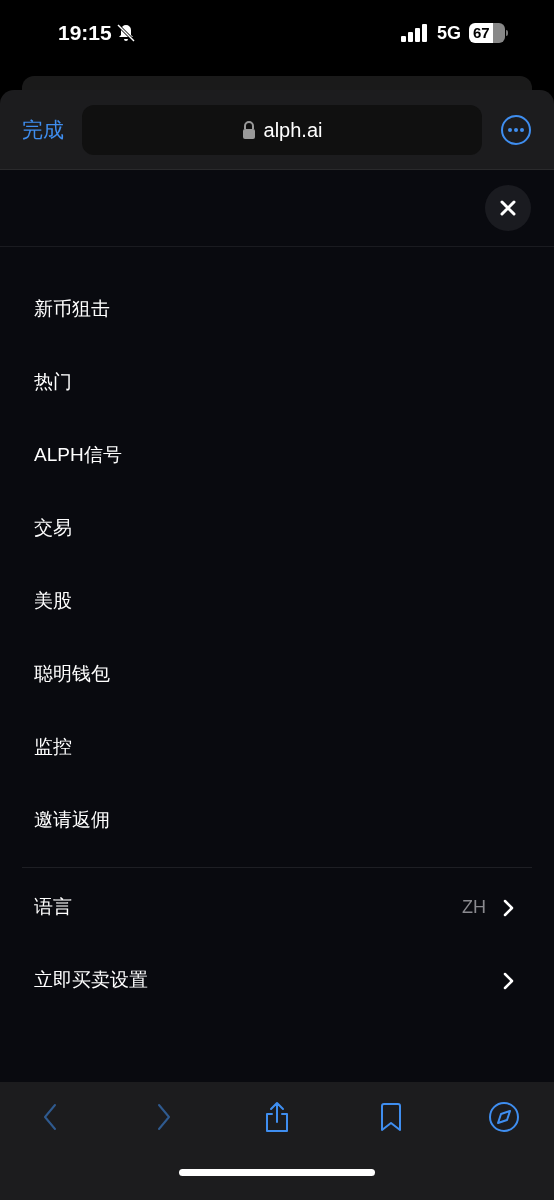  What do you see at coordinates (277, 528) in the screenshot?
I see `menu-item: 交易` at bounding box center [277, 528].